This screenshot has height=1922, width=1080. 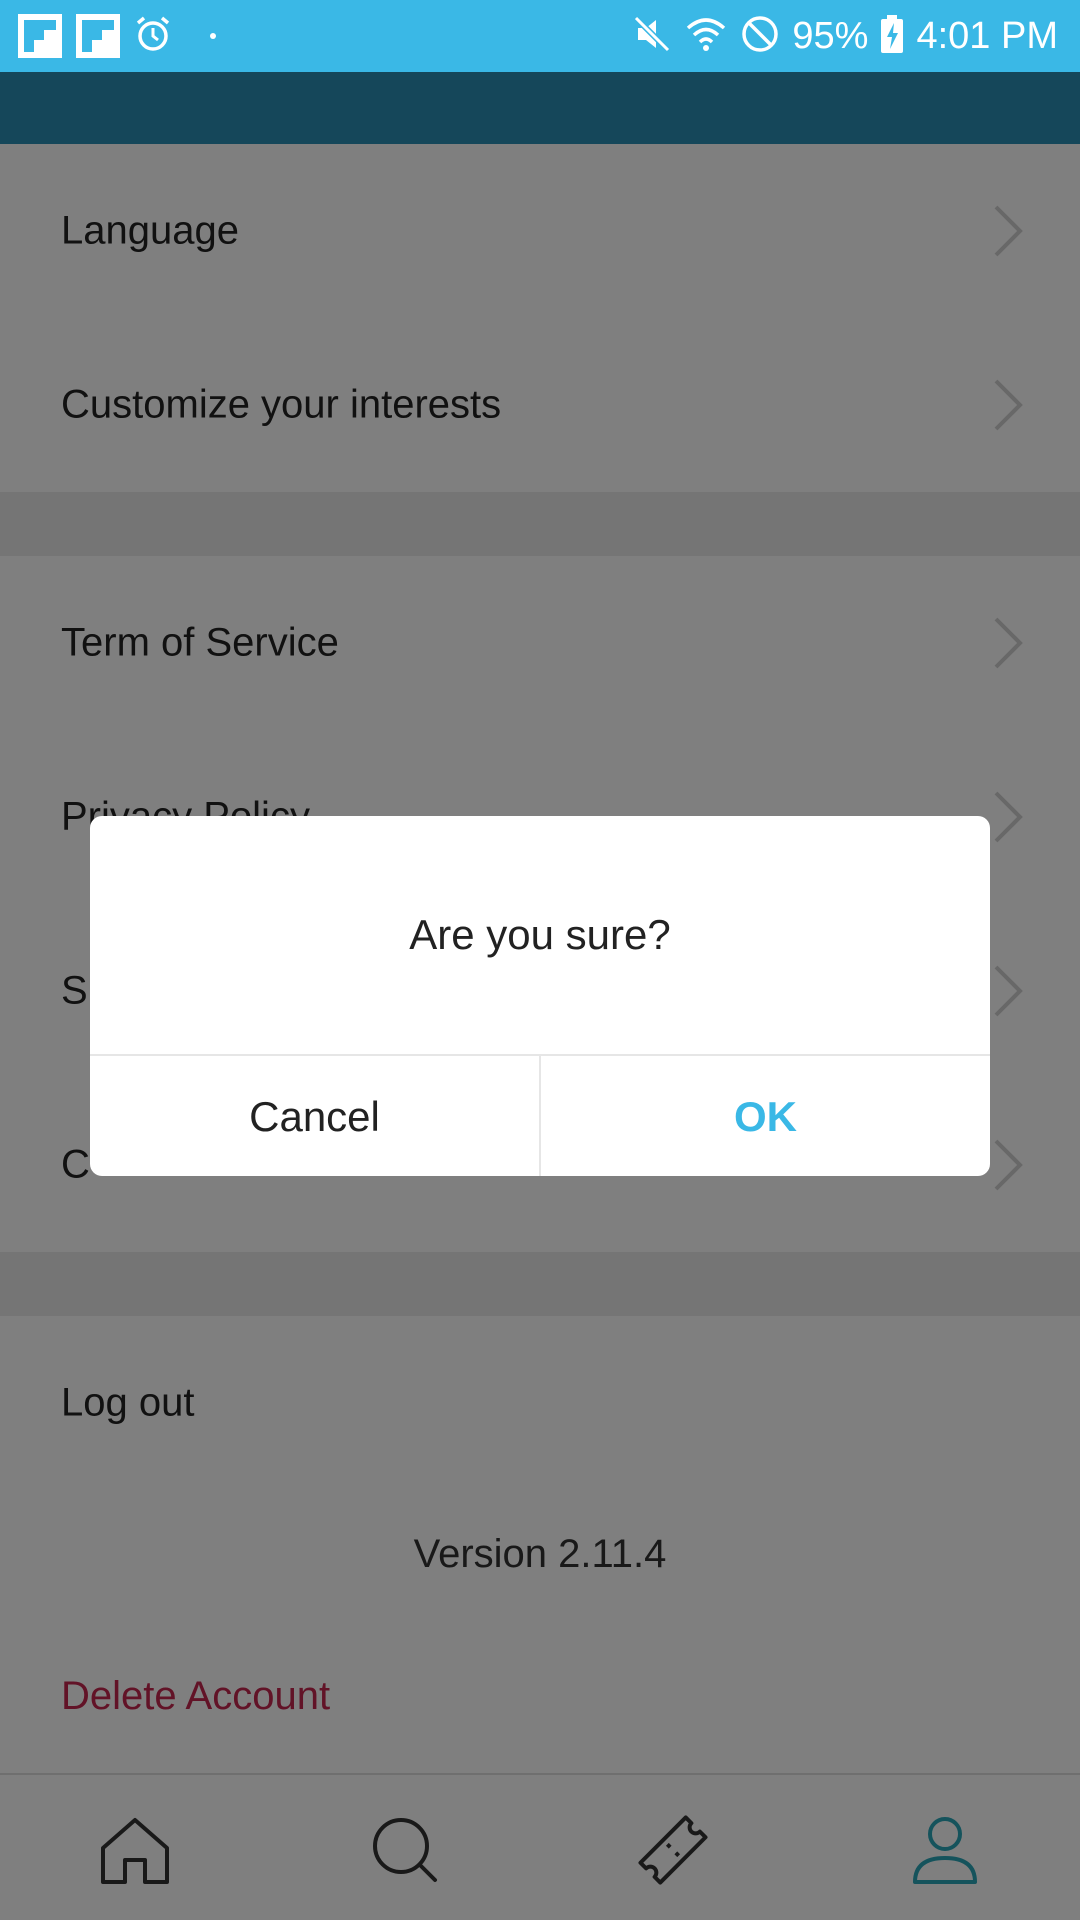 What do you see at coordinates (830, 35) in the screenshot?
I see `battery-percent: 95%` at bounding box center [830, 35].